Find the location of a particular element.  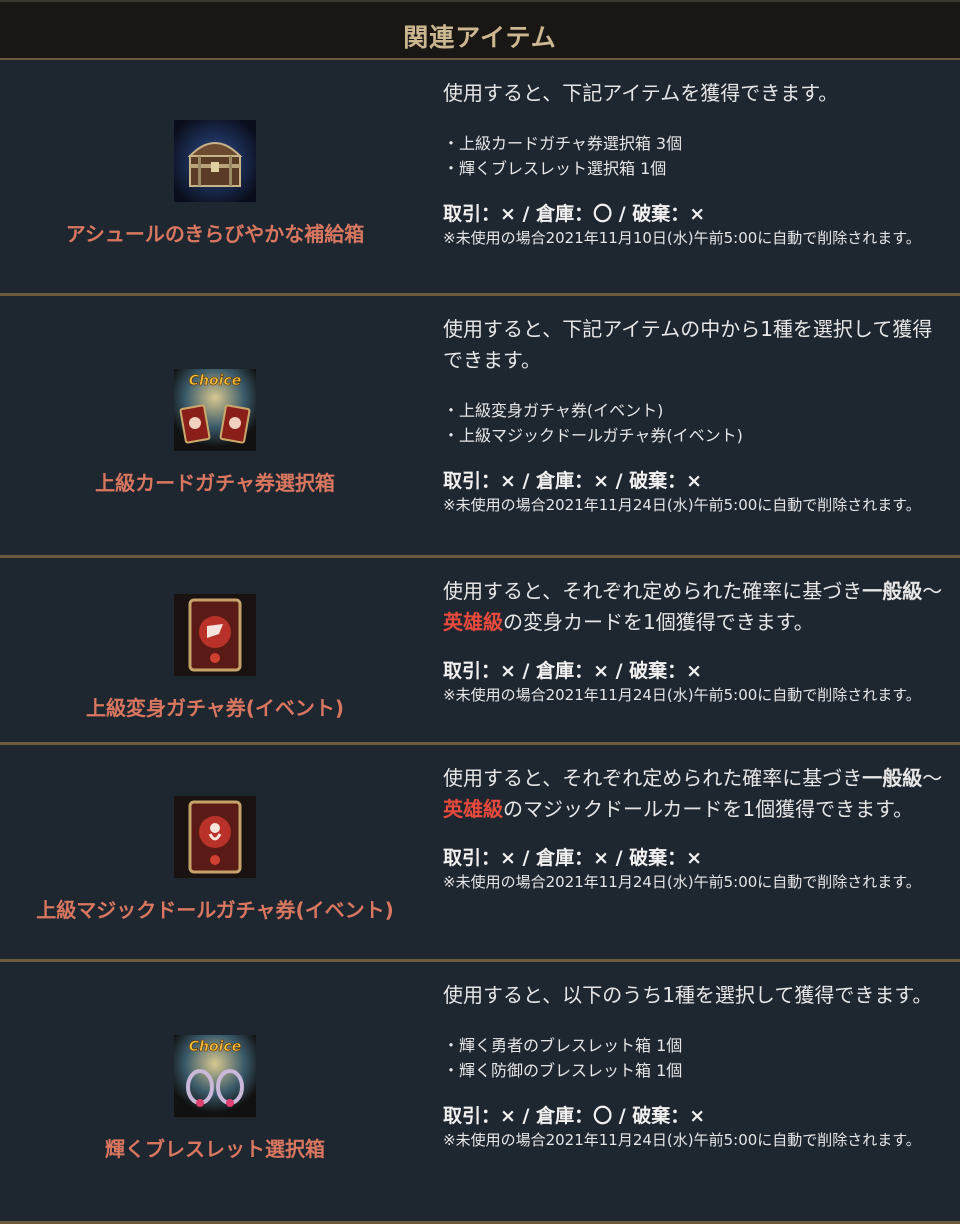

section-title: 関連アイテム is located at coordinates (480, 37).